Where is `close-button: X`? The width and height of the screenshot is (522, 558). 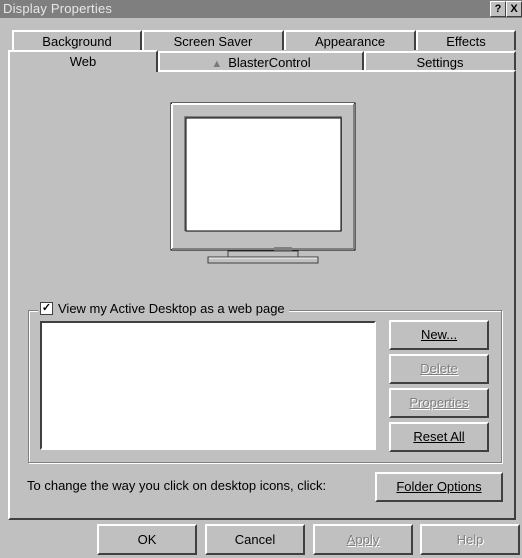 close-button: X is located at coordinates (514, 9).